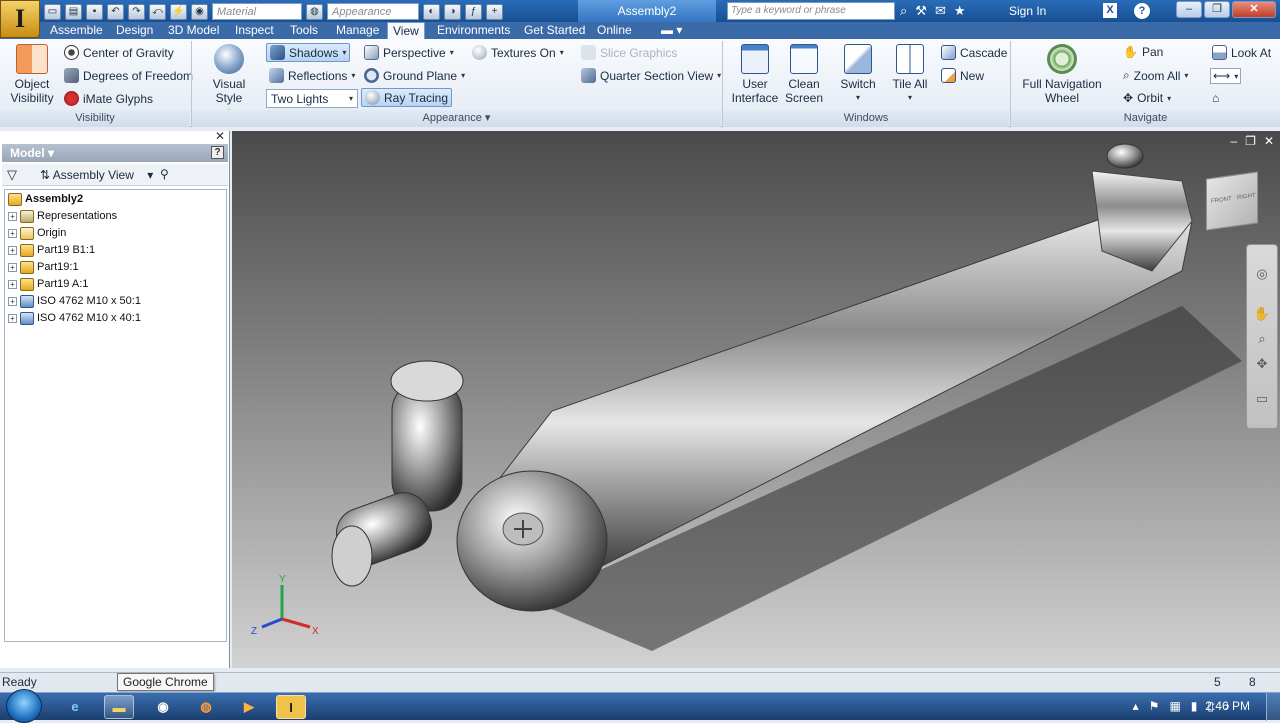  I want to click on flag-icon: ⚑, so click(1154, 706).